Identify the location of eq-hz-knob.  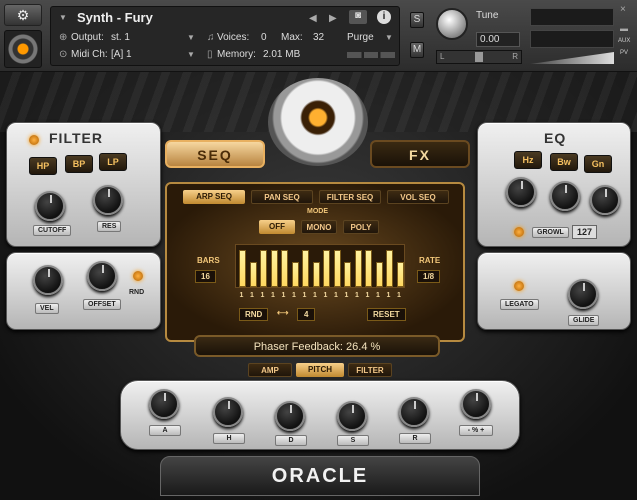
(521, 192).